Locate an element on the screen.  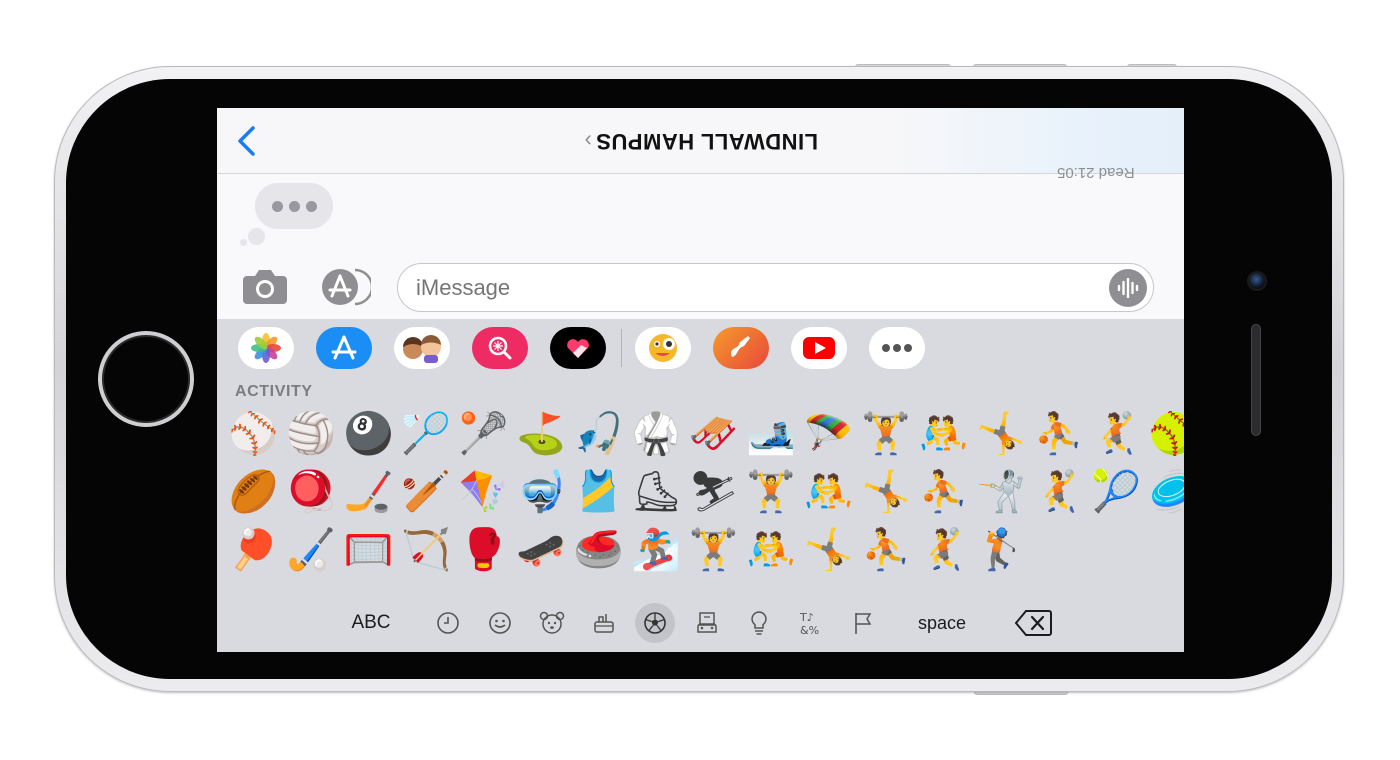
typing-indicator is located at coordinates (294, 206).